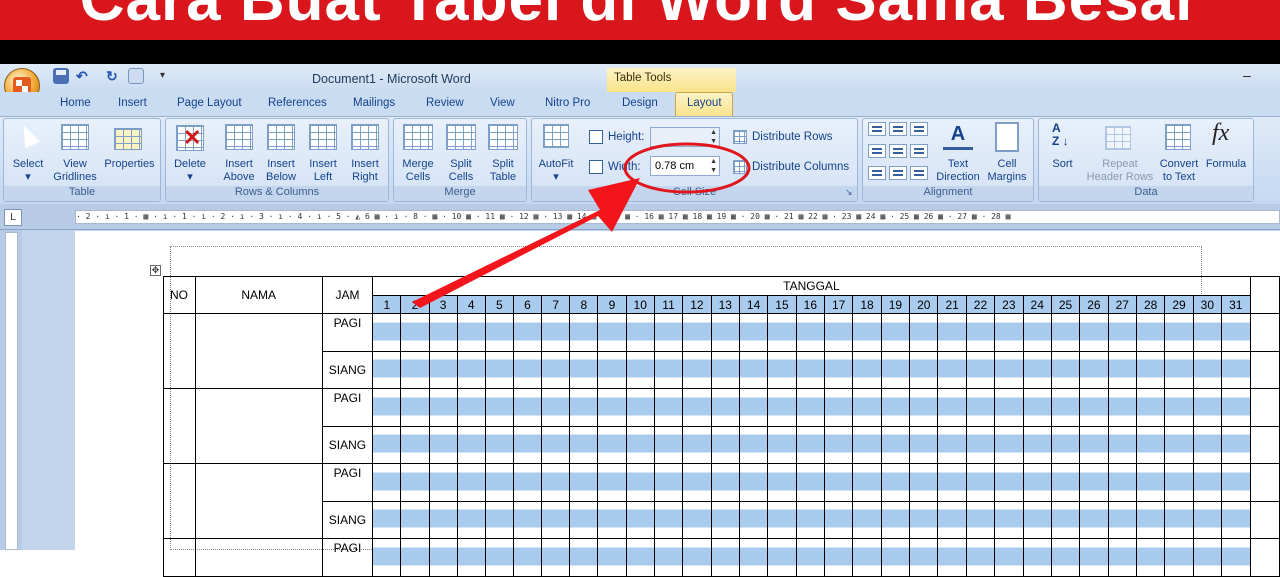  Describe the element at coordinates (418, 171) in the screenshot. I see `merge-cells-button: Merge Cells` at that location.